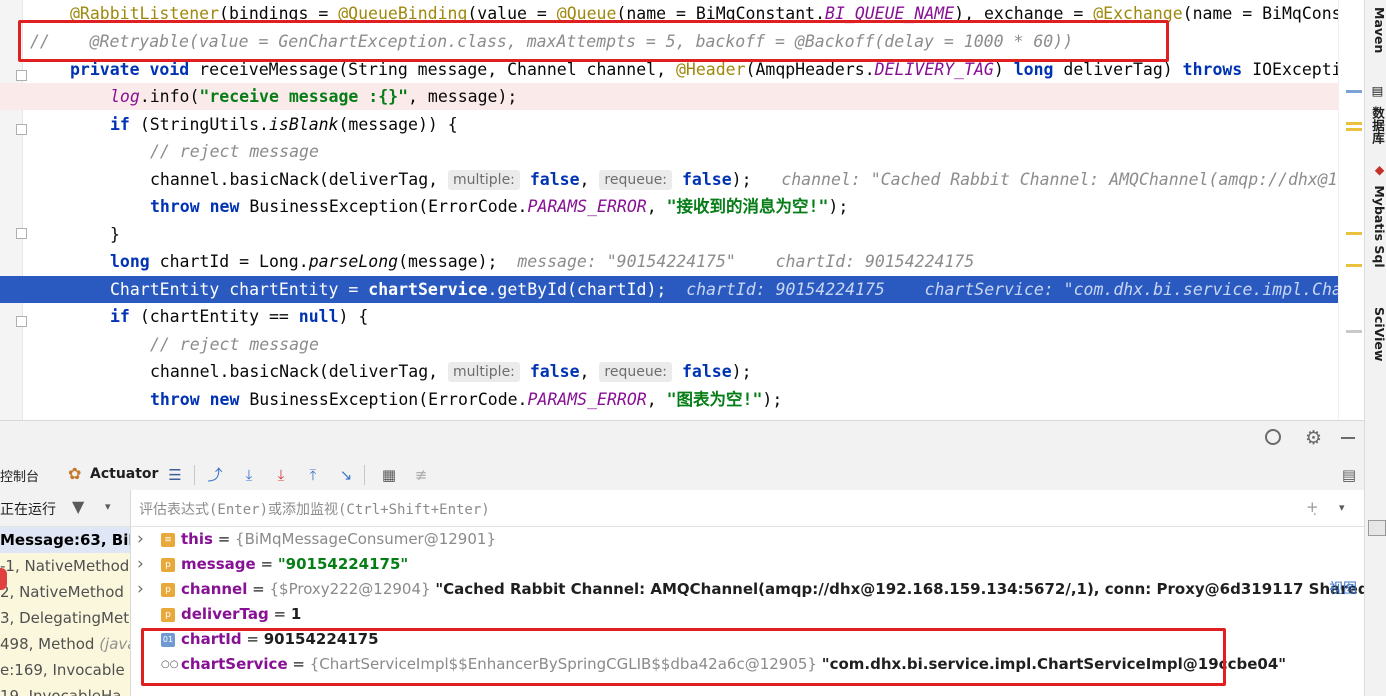 The height and width of the screenshot is (696, 1386). I want to click on filter-icon: ▼, so click(78, 506).